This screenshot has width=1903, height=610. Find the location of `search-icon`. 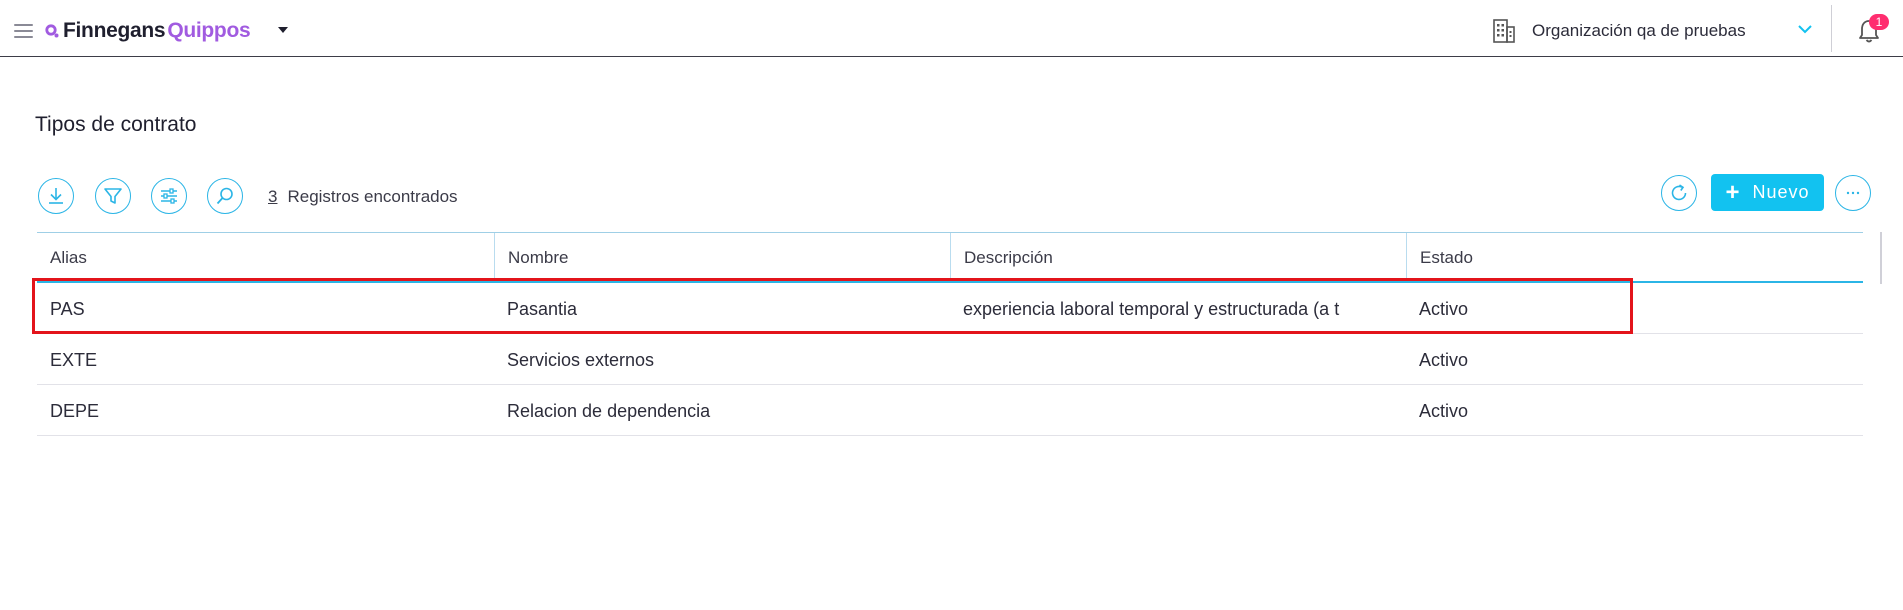

search-icon is located at coordinates (224, 196).